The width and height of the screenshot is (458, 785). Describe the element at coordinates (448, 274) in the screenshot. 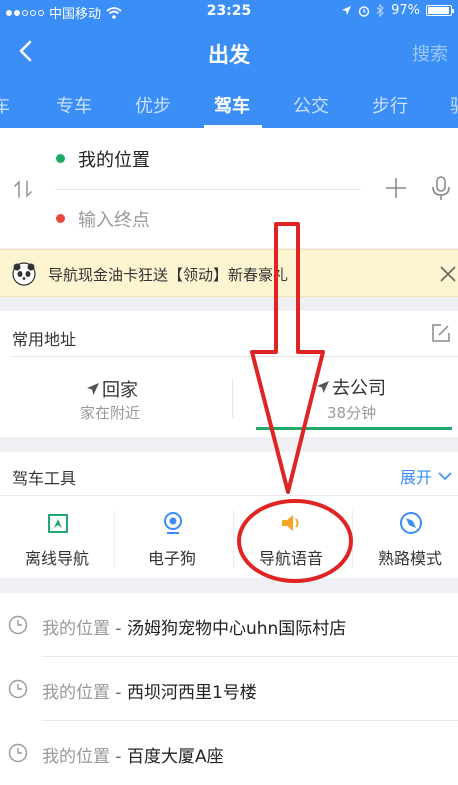

I see `close-icon` at that location.